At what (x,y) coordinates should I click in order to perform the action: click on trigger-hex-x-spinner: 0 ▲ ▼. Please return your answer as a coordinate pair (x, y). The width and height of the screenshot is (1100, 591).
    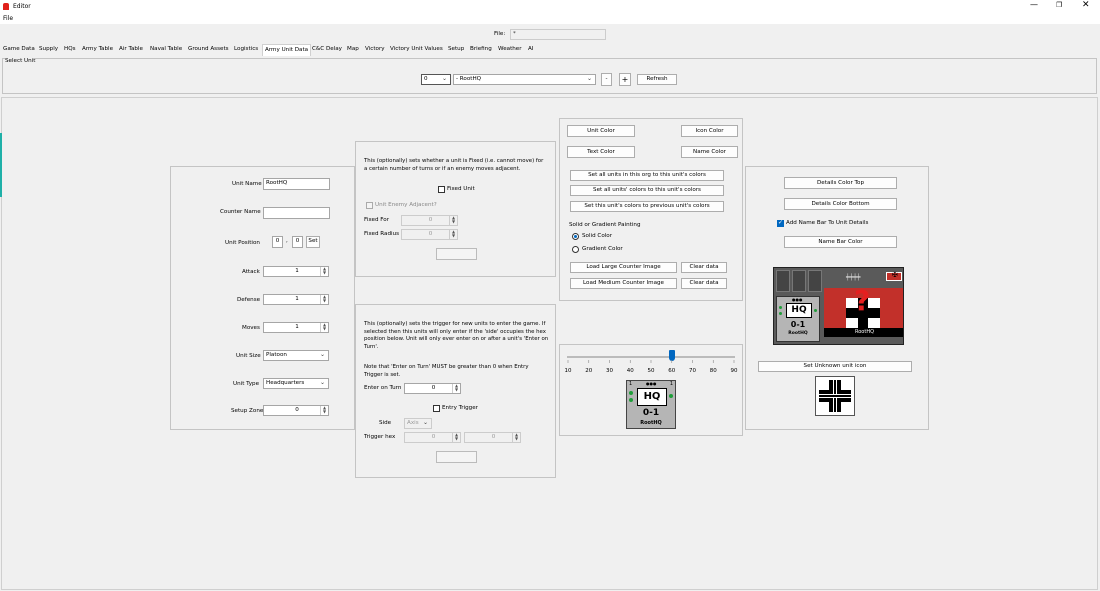
    Looking at the image, I should click on (432, 437).